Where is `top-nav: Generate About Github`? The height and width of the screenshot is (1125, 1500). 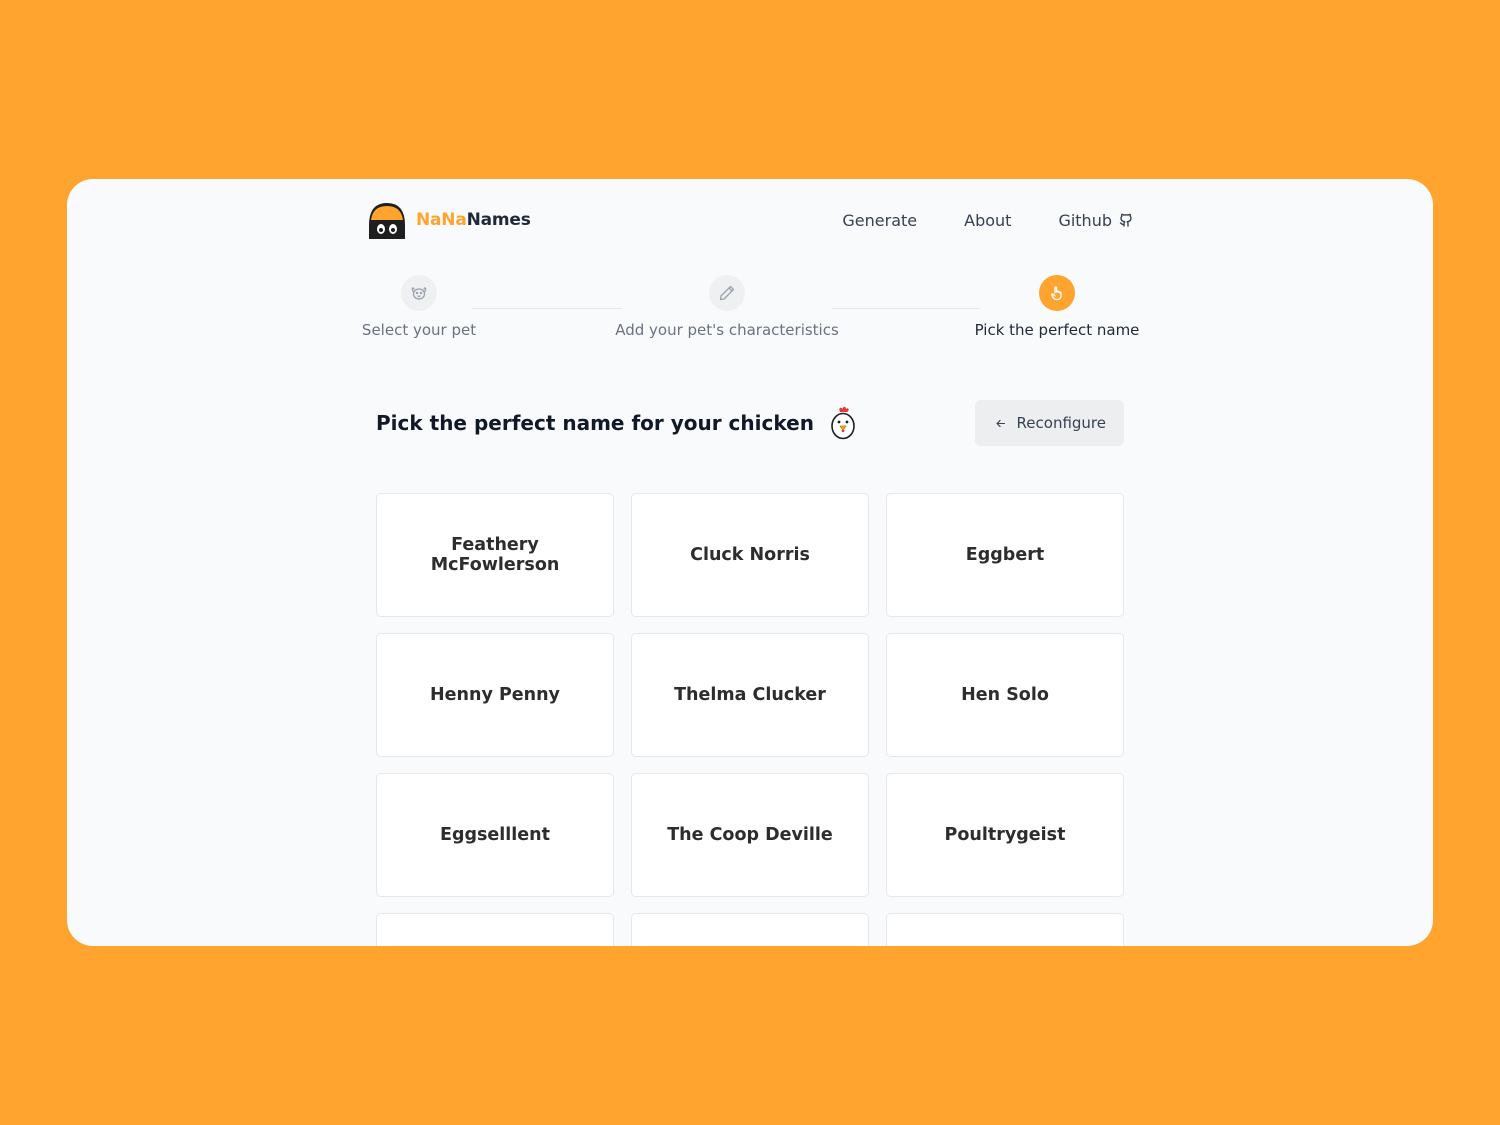
top-nav: Generate About Github is located at coordinates (988, 220).